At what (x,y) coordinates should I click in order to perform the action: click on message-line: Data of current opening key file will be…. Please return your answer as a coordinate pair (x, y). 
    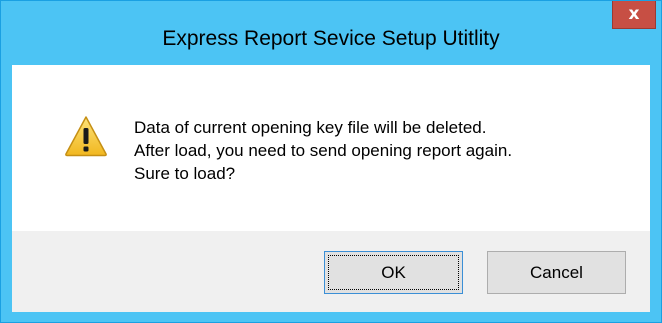
    Looking at the image, I should click on (310, 127).